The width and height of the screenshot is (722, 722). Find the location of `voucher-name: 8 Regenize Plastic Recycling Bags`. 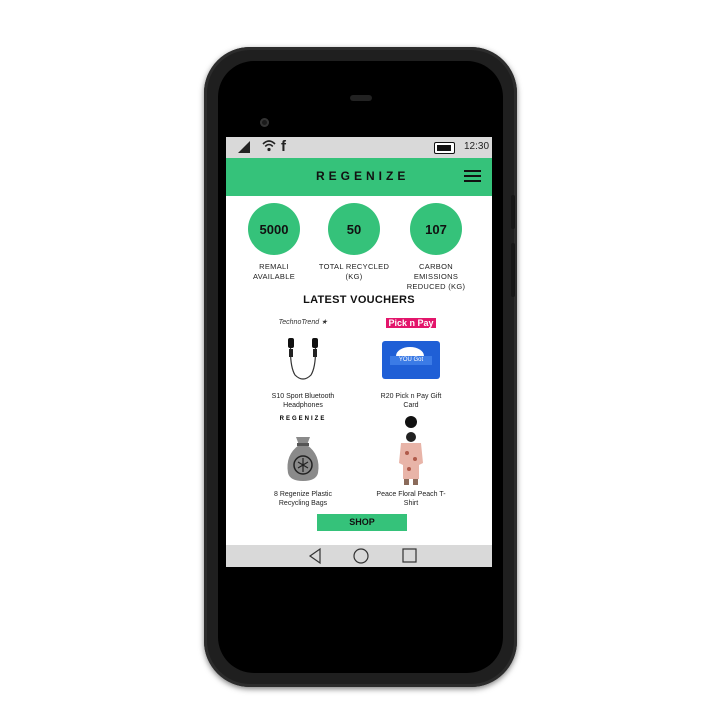

voucher-name: 8 Regenize Plastic Recycling Bags is located at coordinates (303, 499).